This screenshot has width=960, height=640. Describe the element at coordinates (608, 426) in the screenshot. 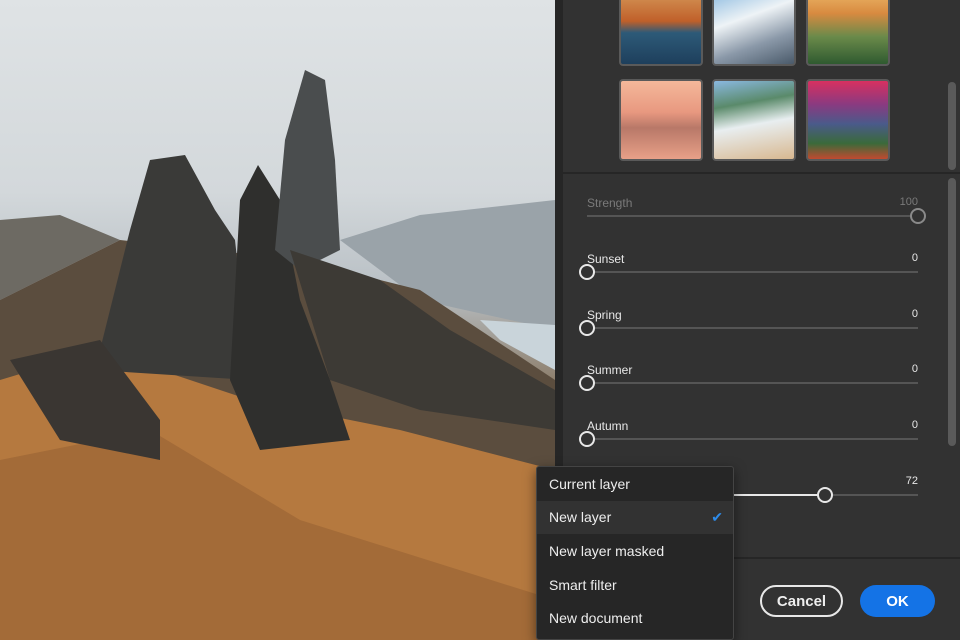

I see `slider-label: Autumn` at that location.